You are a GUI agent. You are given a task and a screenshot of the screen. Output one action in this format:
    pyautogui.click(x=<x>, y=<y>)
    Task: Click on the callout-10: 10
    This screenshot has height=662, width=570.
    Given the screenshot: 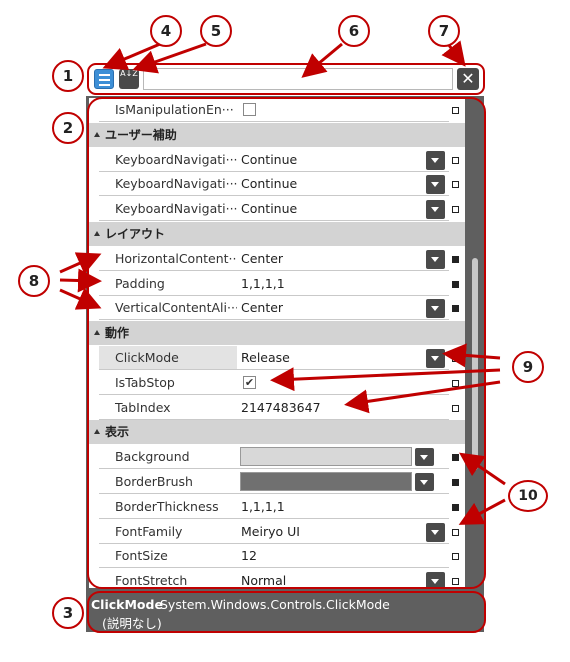 What is the action you would take?
    pyautogui.click(x=528, y=496)
    